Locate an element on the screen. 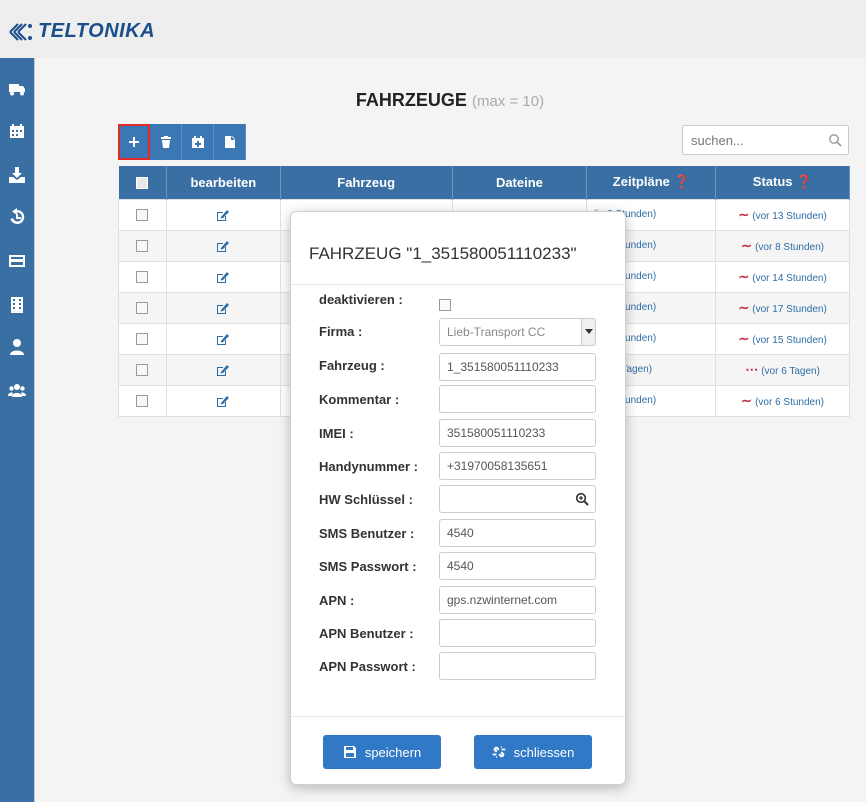 Image resolution: width=866 pixels, height=802 pixels. status-cell: ∼ (vor 13 Stunden) is located at coordinates (782, 214).